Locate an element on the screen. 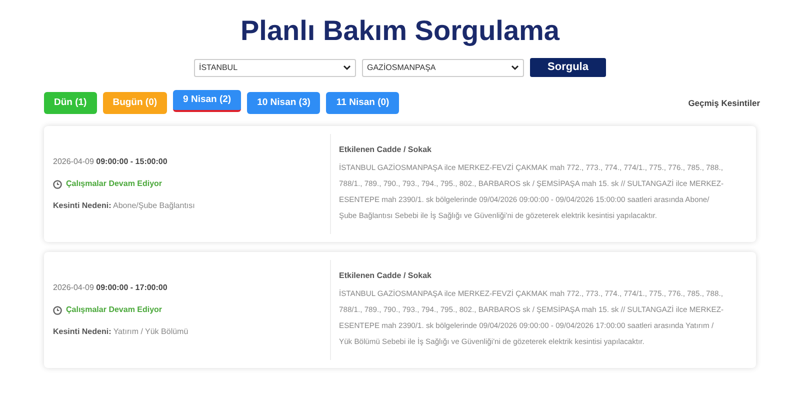 This screenshot has width=800, height=406. district-select: GAZİOSMANPAŞA is located at coordinates (443, 67).